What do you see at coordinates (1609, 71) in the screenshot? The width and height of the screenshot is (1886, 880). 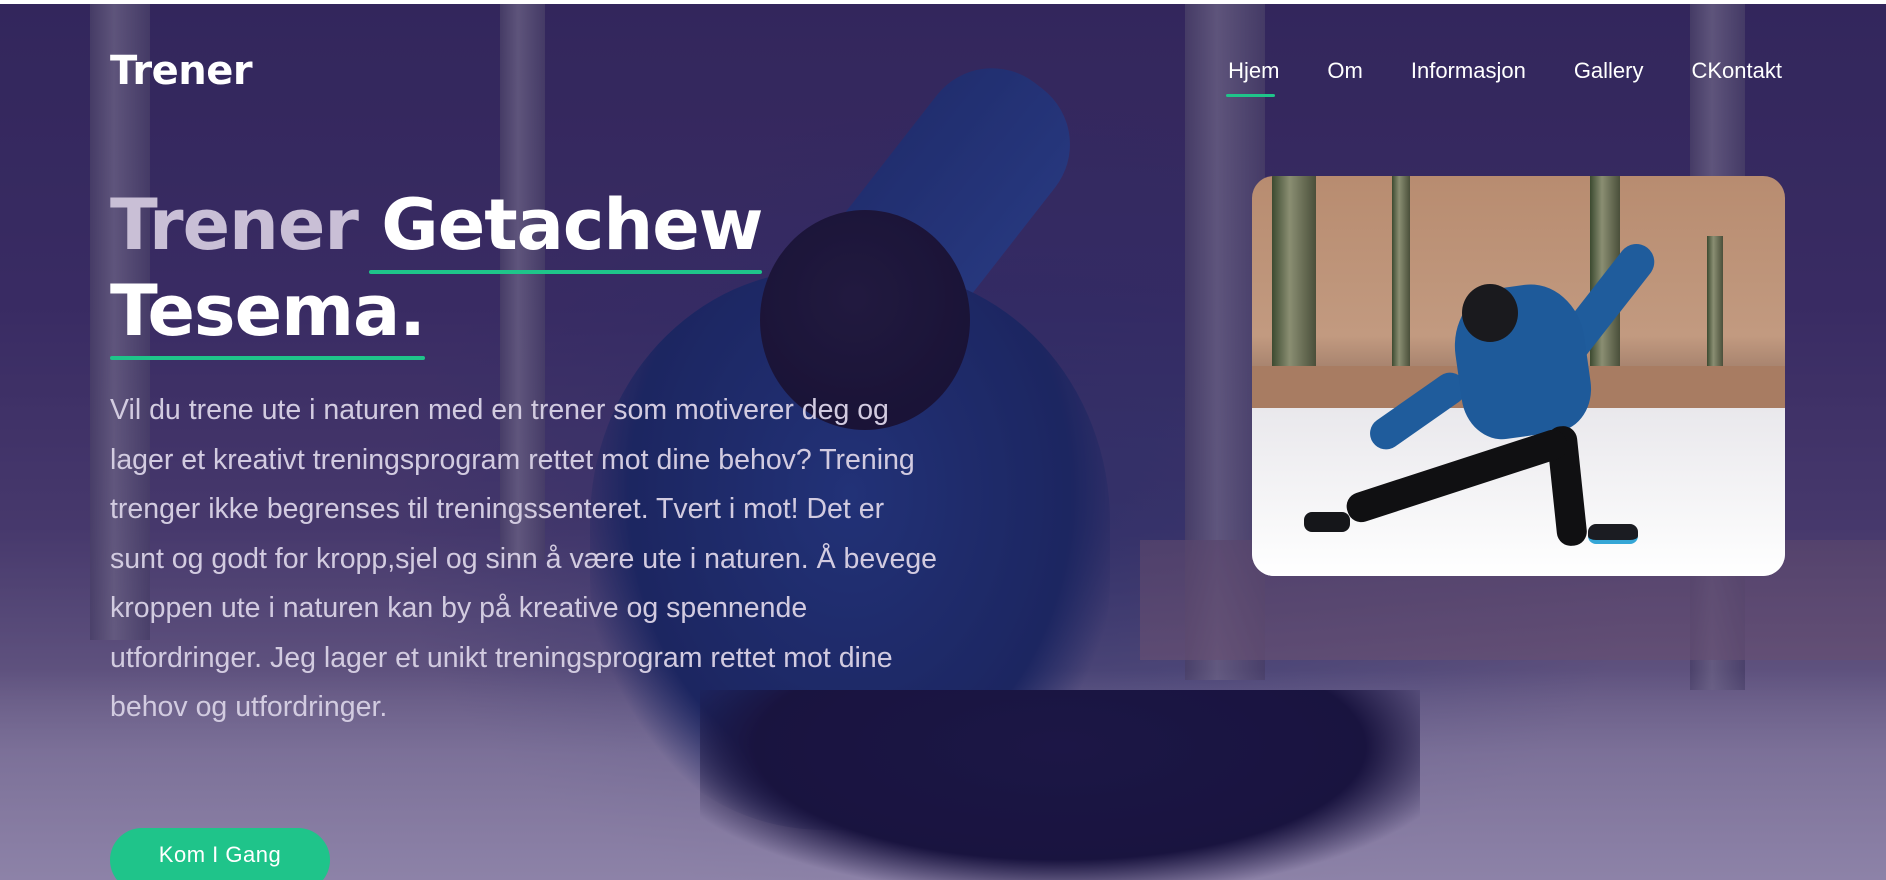 I see `nav-item-gallery: Gallery` at bounding box center [1609, 71].